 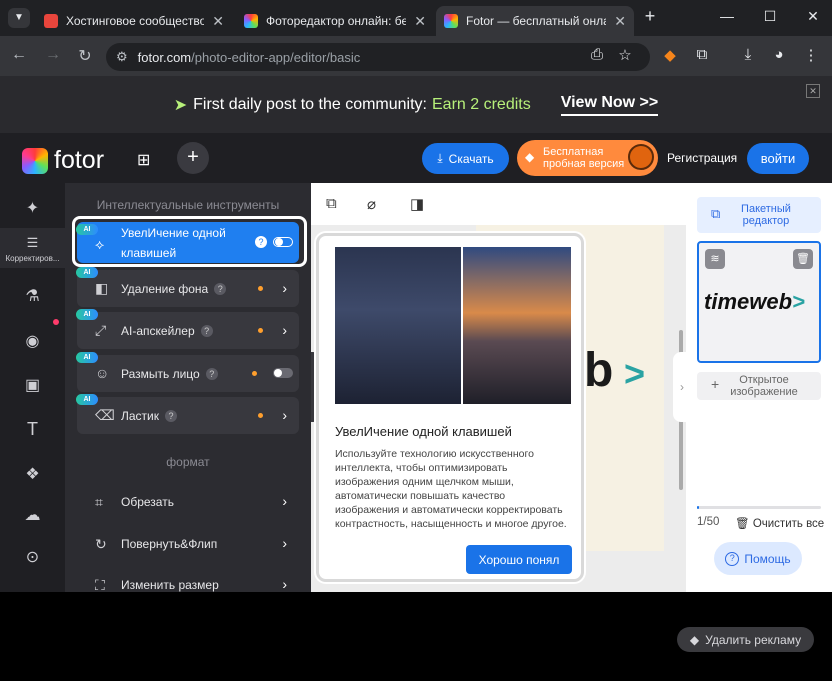 I want to click on bookmark-star-icon: ☆, so click(x=625, y=55).